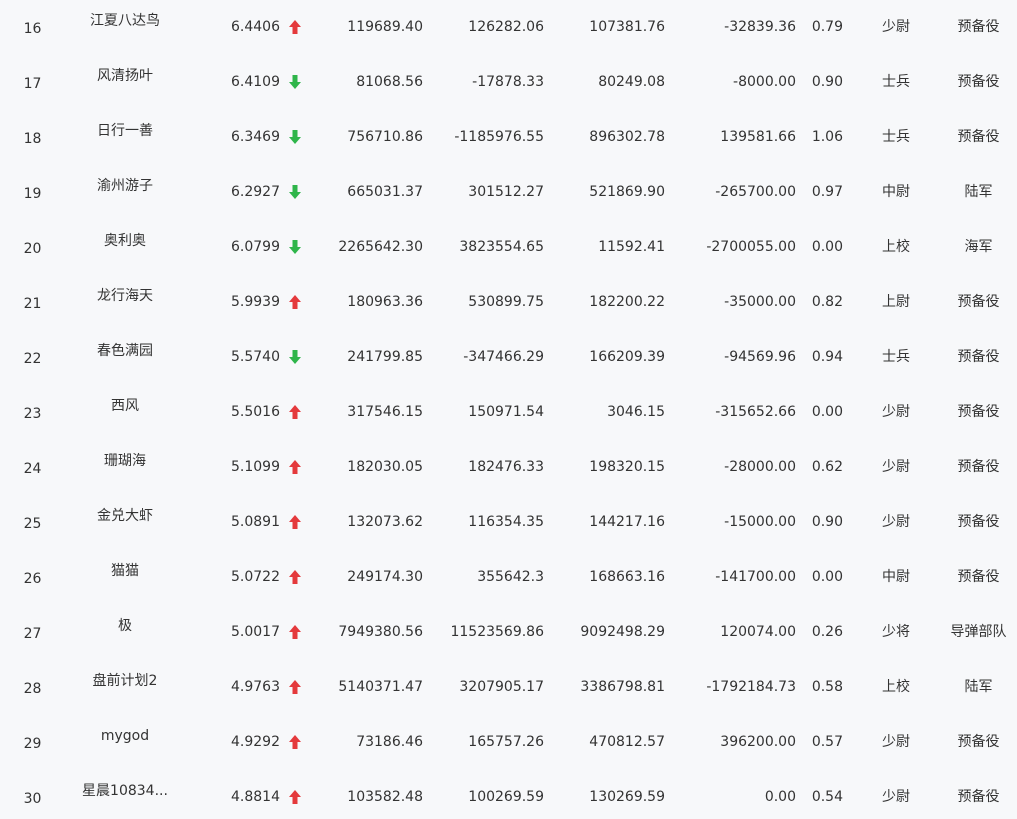 This screenshot has height=819, width=1017. I want to click on name-cell: 猫猫, so click(125, 571).